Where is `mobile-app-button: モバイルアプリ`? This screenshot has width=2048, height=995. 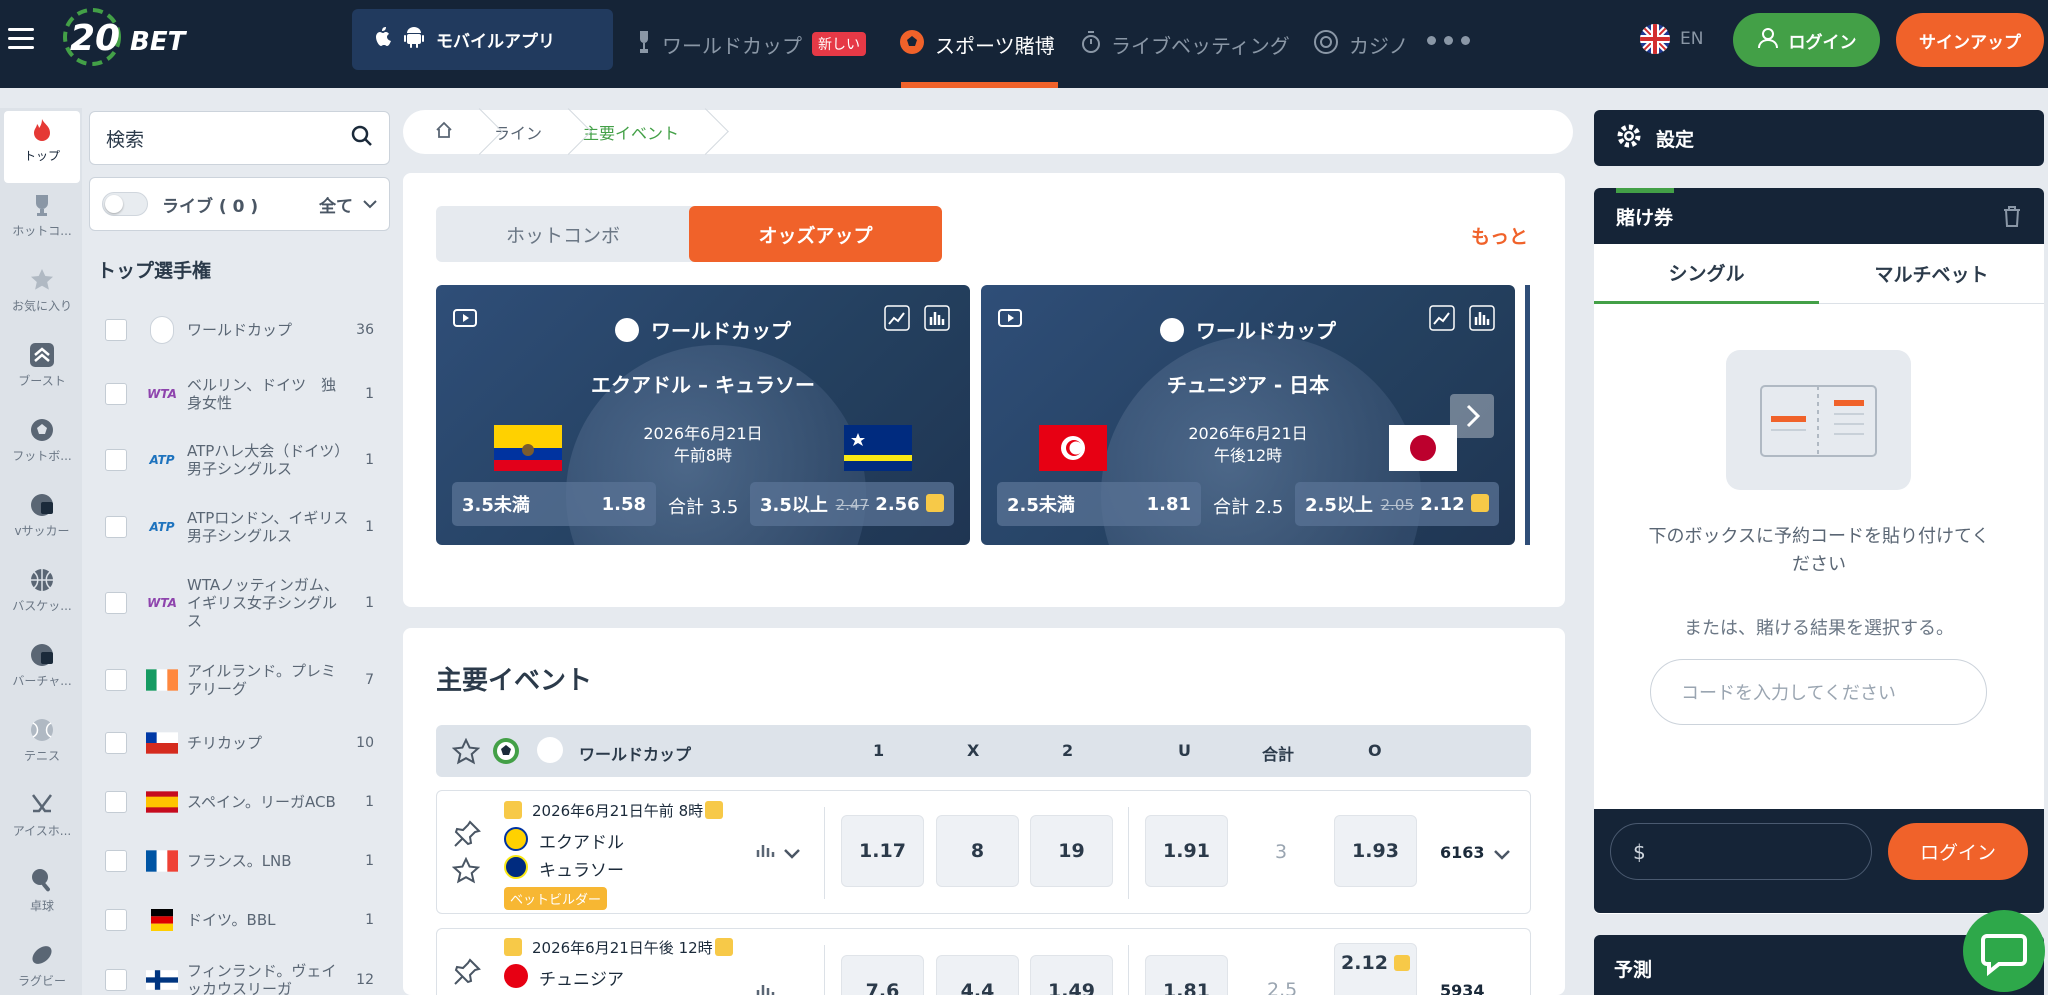
mobile-app-button: モバイルアプリ is located at coordinates (482, 39).